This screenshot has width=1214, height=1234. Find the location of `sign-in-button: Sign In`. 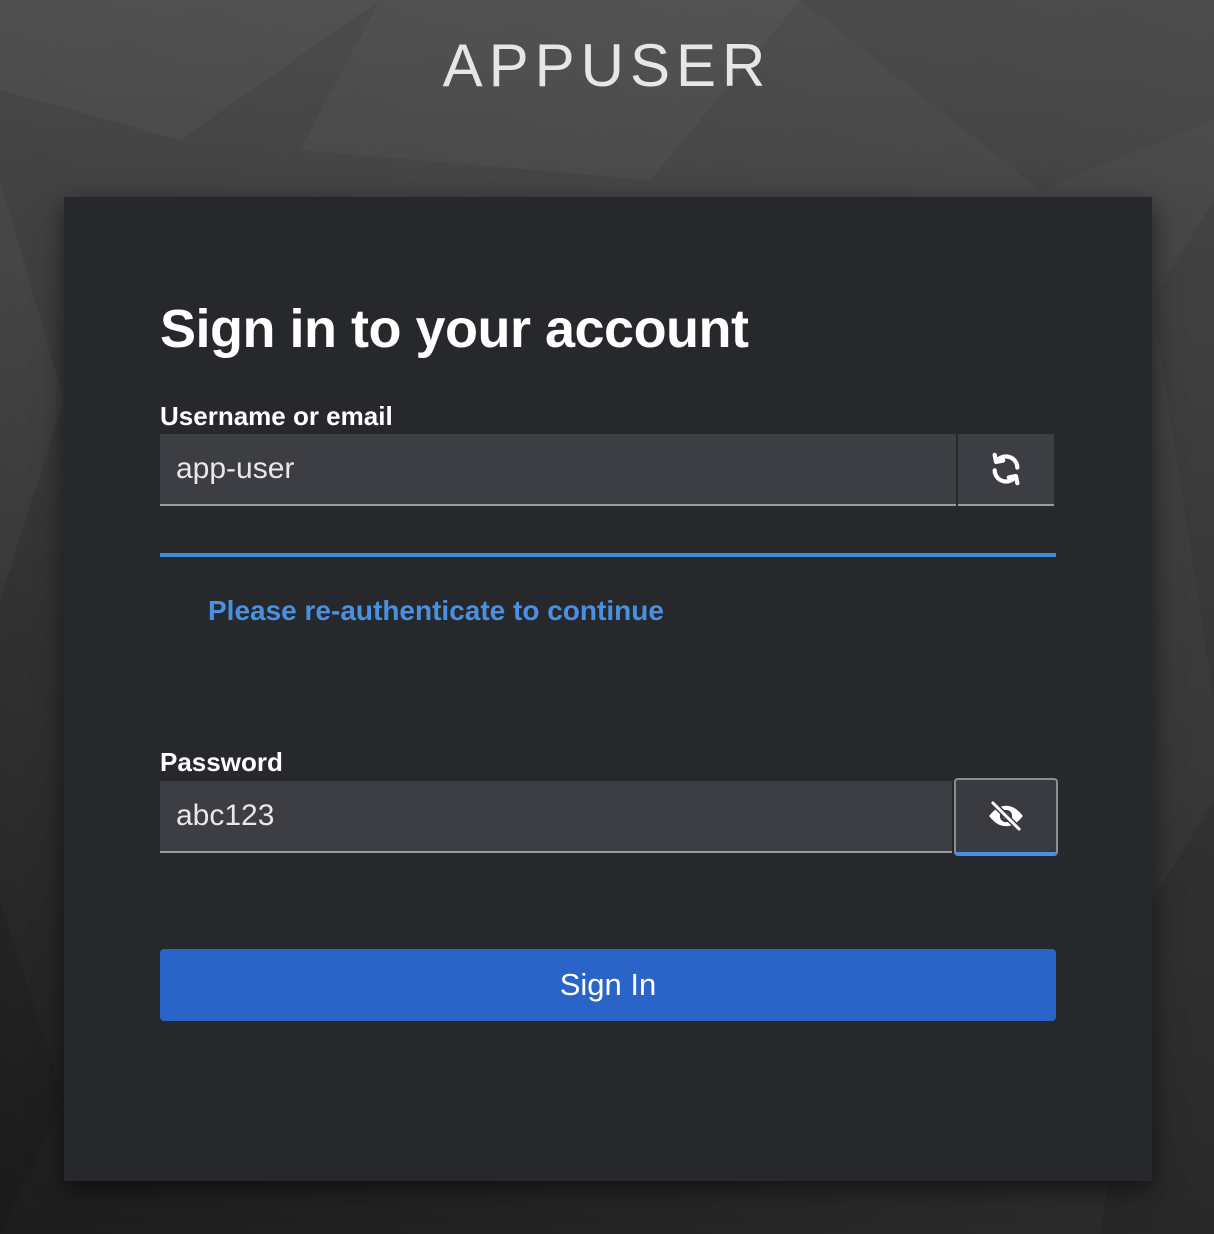

sign-in-button: Sign In is located at coordinates (608, 985).